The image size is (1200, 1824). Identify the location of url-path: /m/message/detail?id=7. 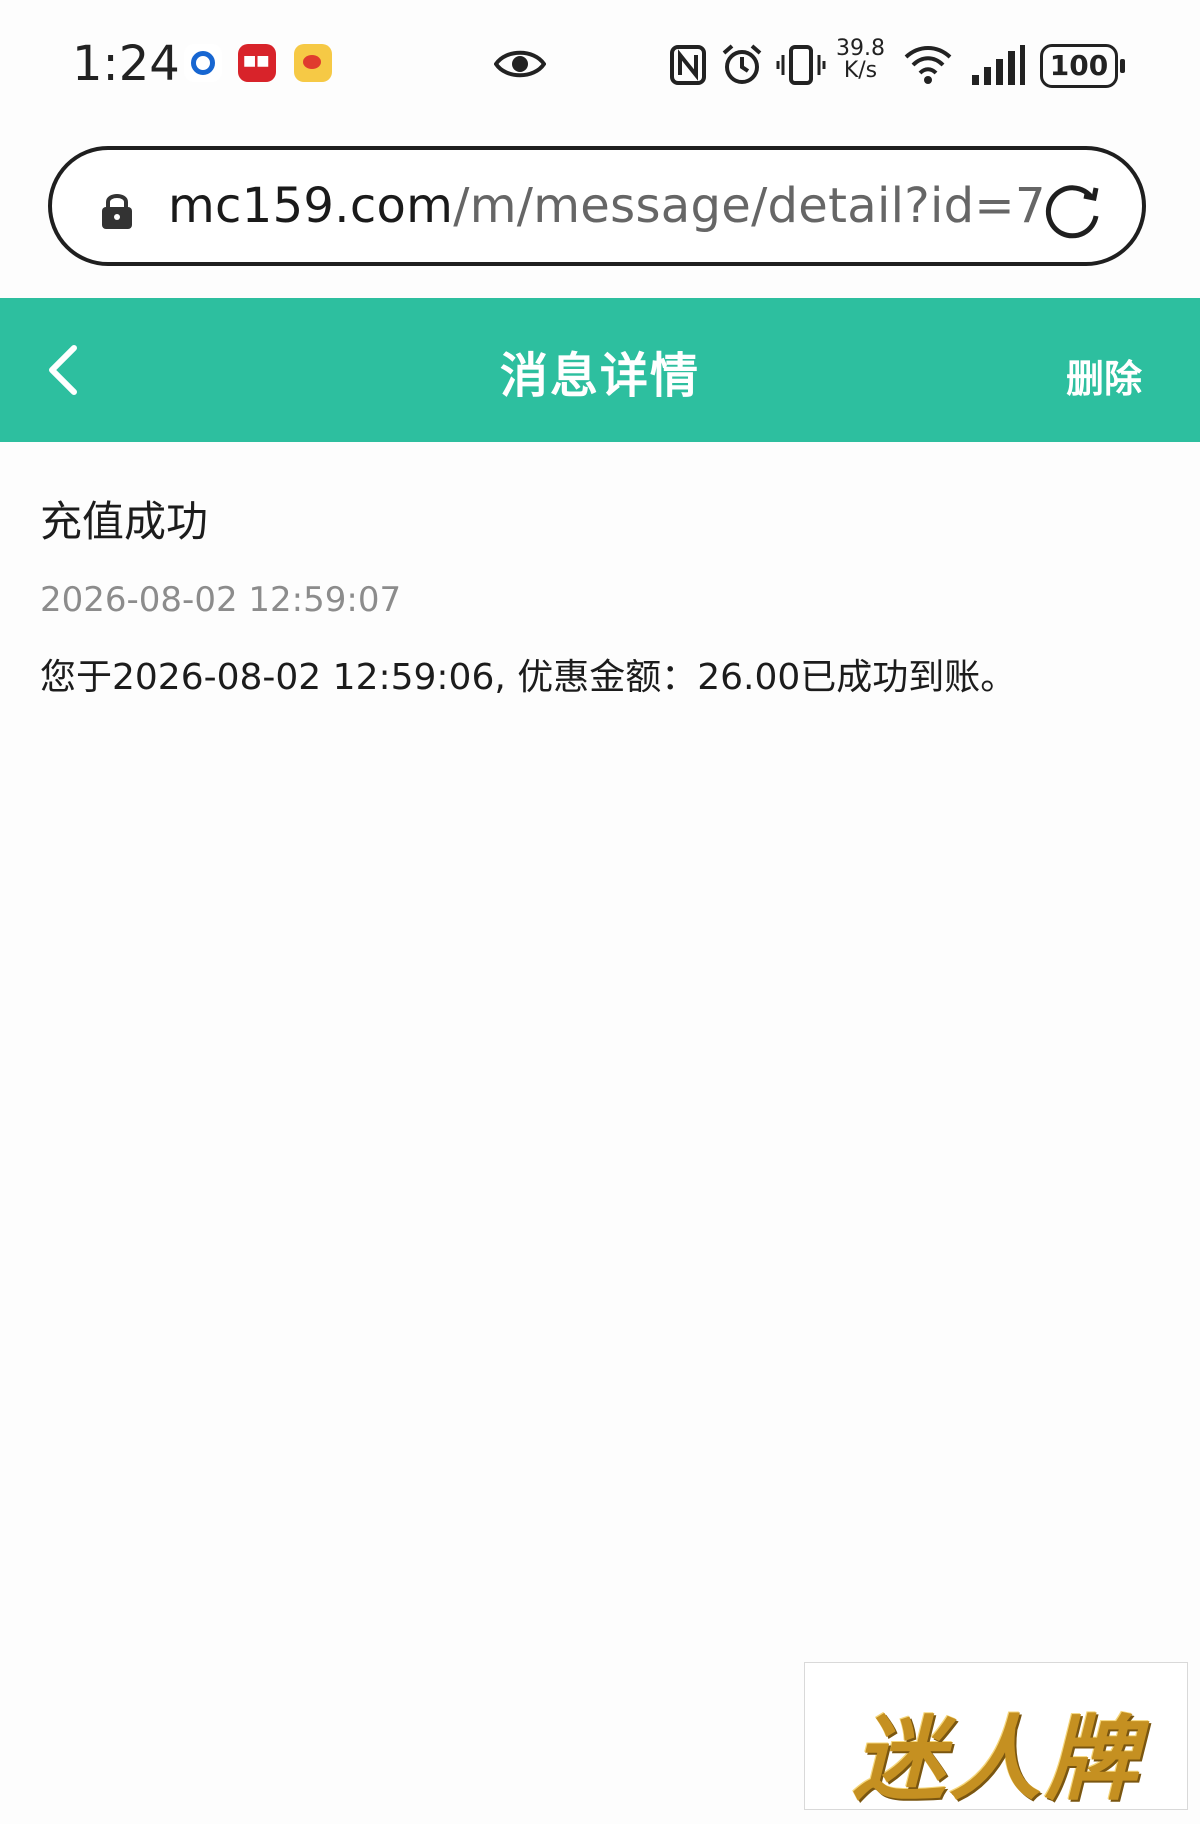
(749, 206).